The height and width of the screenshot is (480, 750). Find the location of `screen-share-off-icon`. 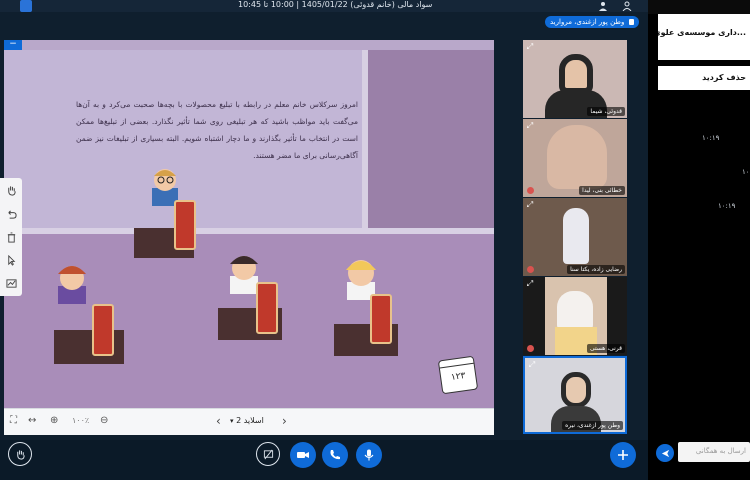

screen-share-off-icon is located at coordinates (268, 454).